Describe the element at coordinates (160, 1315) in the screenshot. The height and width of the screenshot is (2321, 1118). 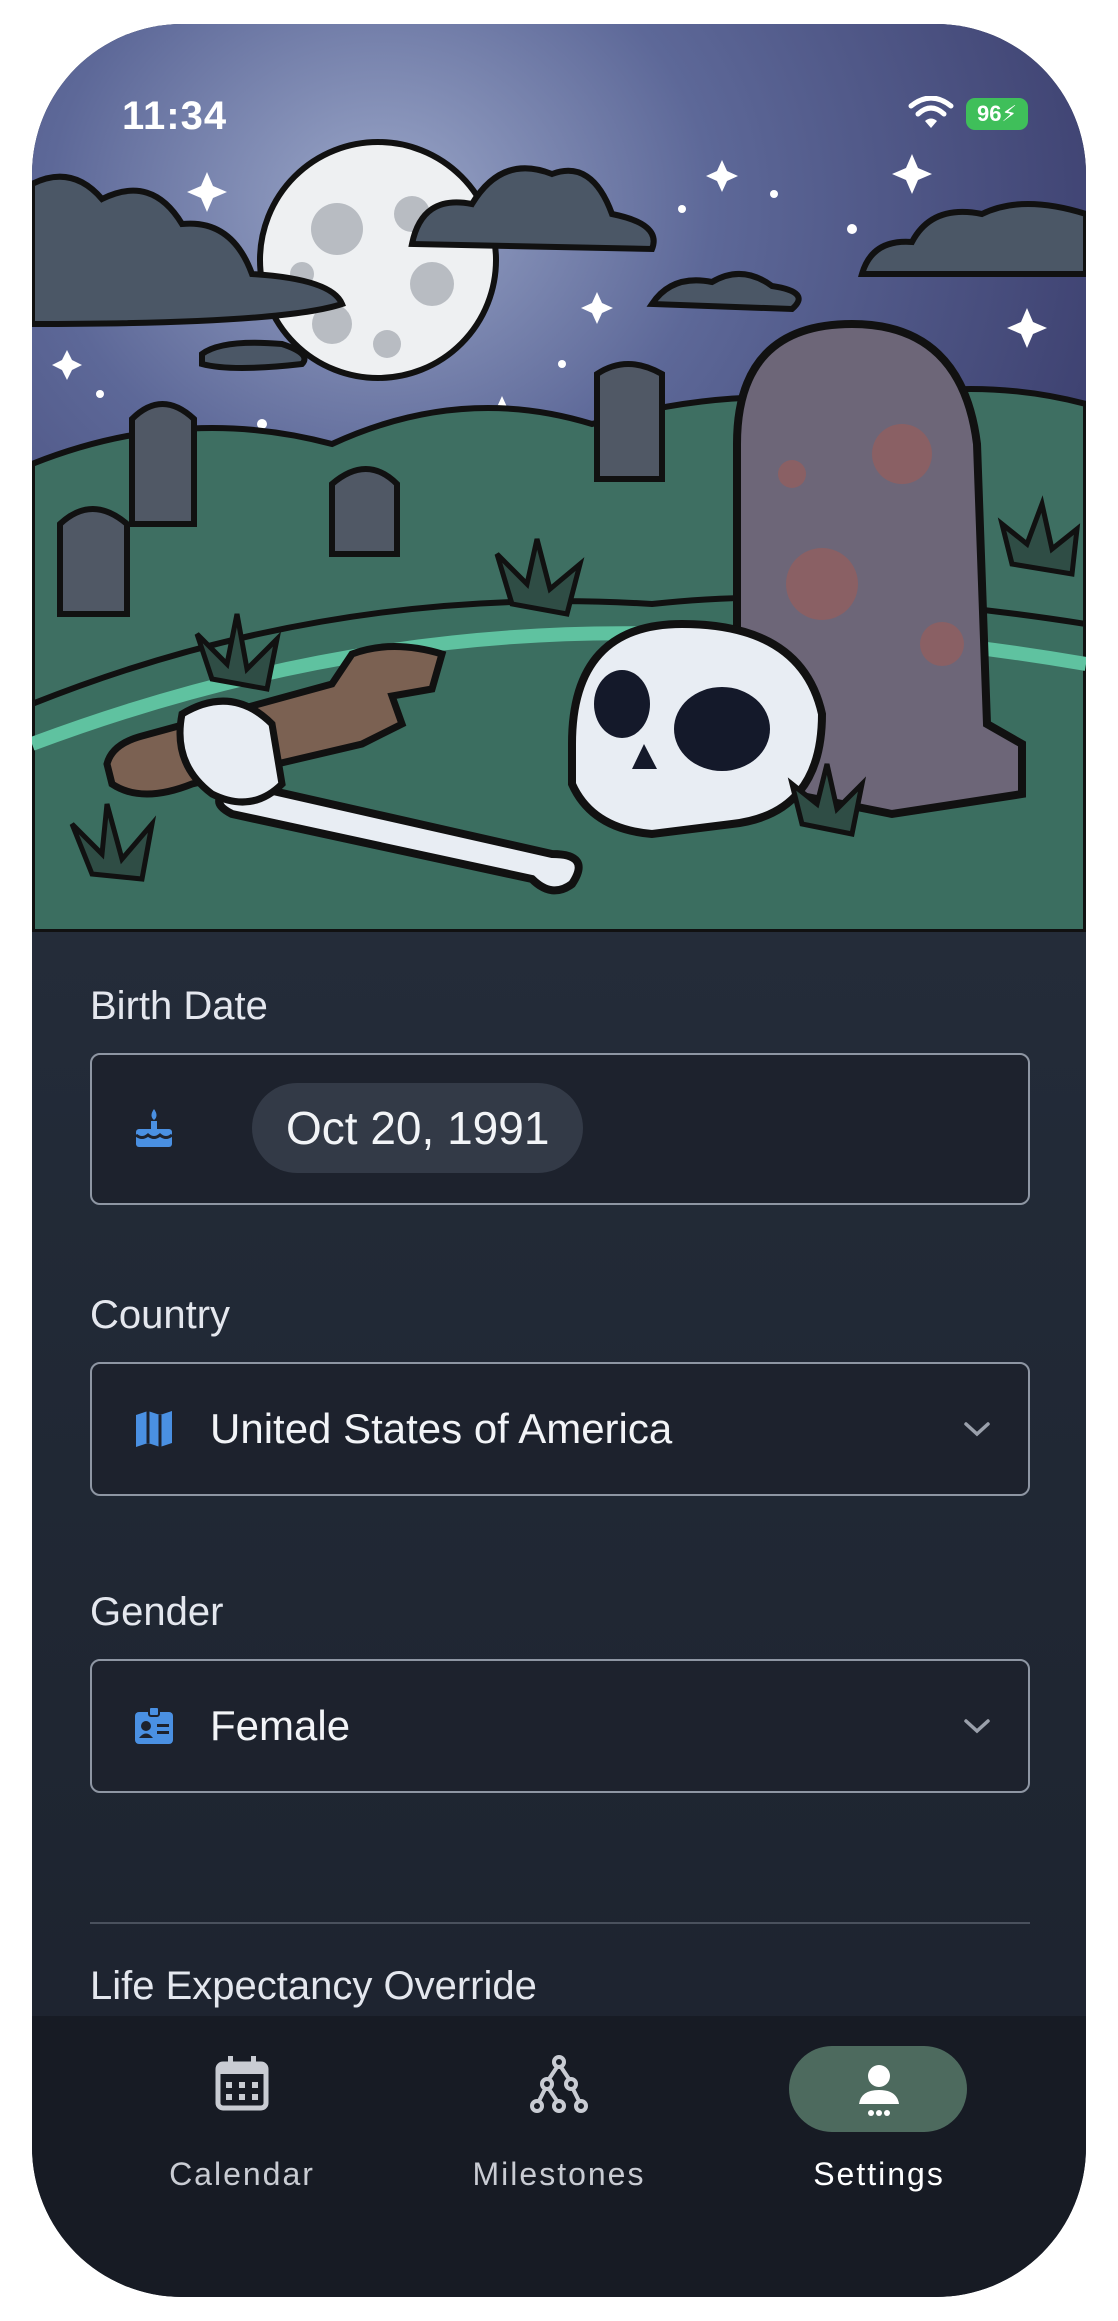
I see `country-label: Country` at that location.